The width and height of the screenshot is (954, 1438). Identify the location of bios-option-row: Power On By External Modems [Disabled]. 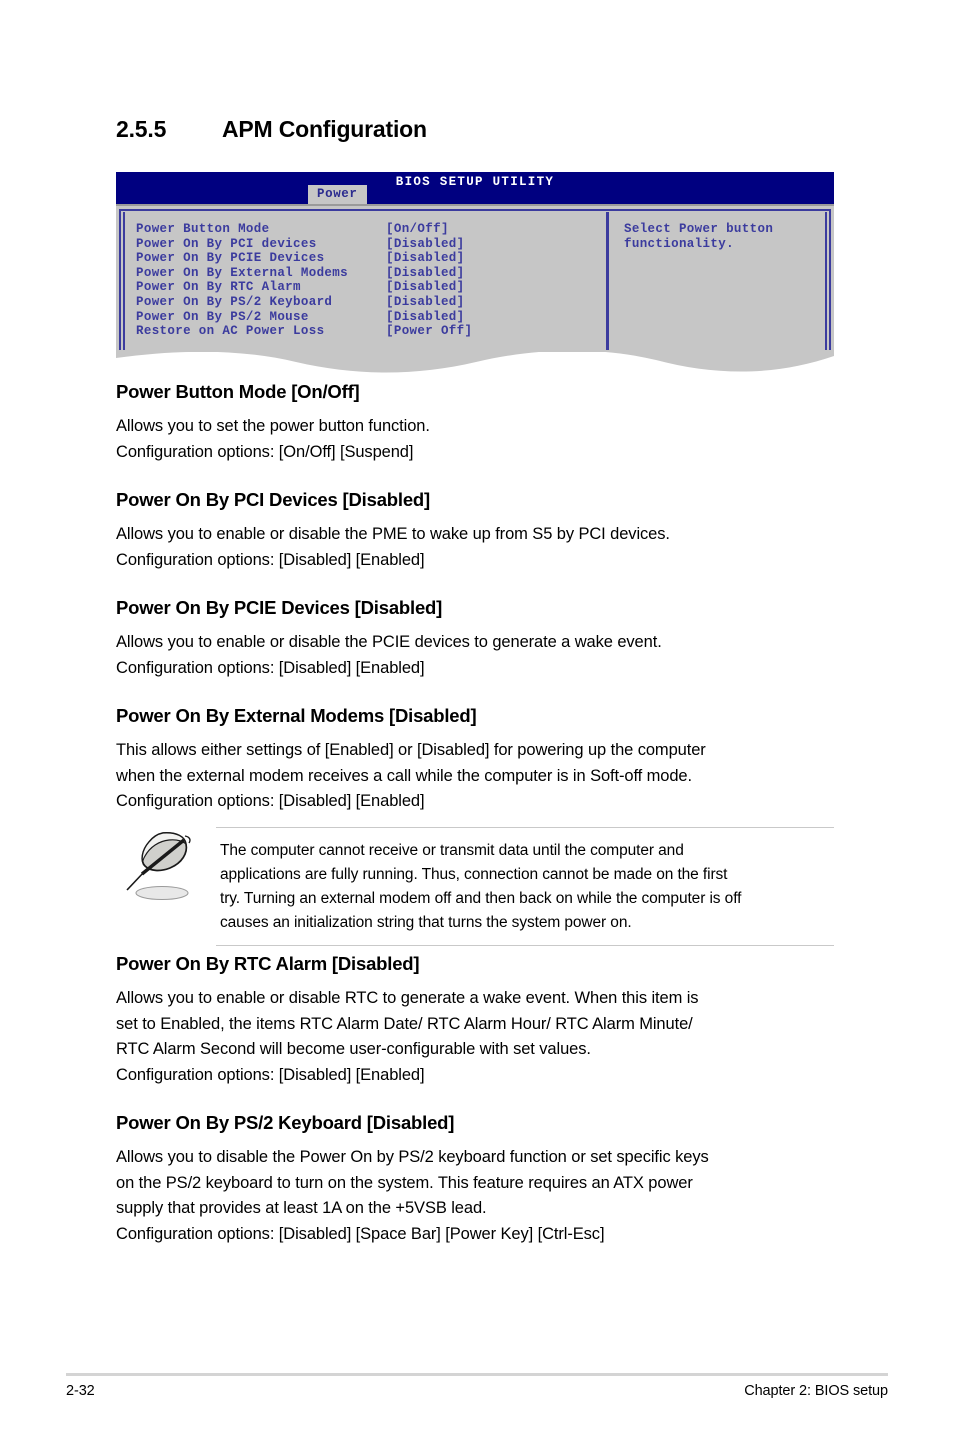
(304, 273).